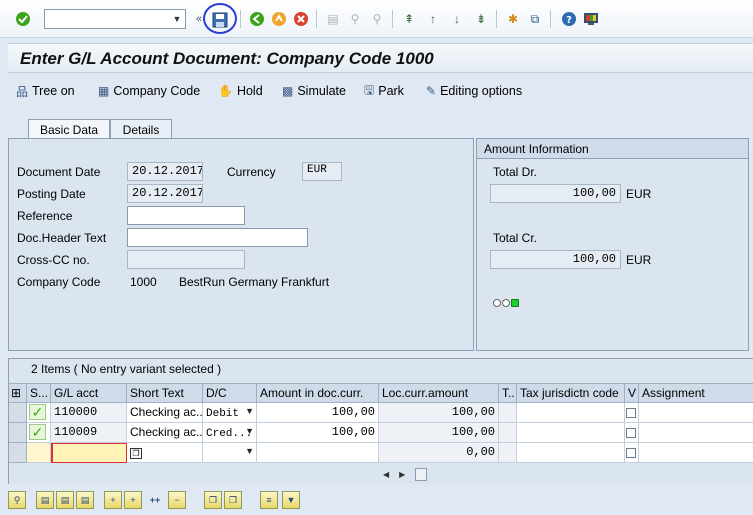 The width and height of the screenshot is (753, 515). What do you see at coordinates (591, 19) in the screenshot?
I see `customize-layout-icon` at bounding box center [591, 19].